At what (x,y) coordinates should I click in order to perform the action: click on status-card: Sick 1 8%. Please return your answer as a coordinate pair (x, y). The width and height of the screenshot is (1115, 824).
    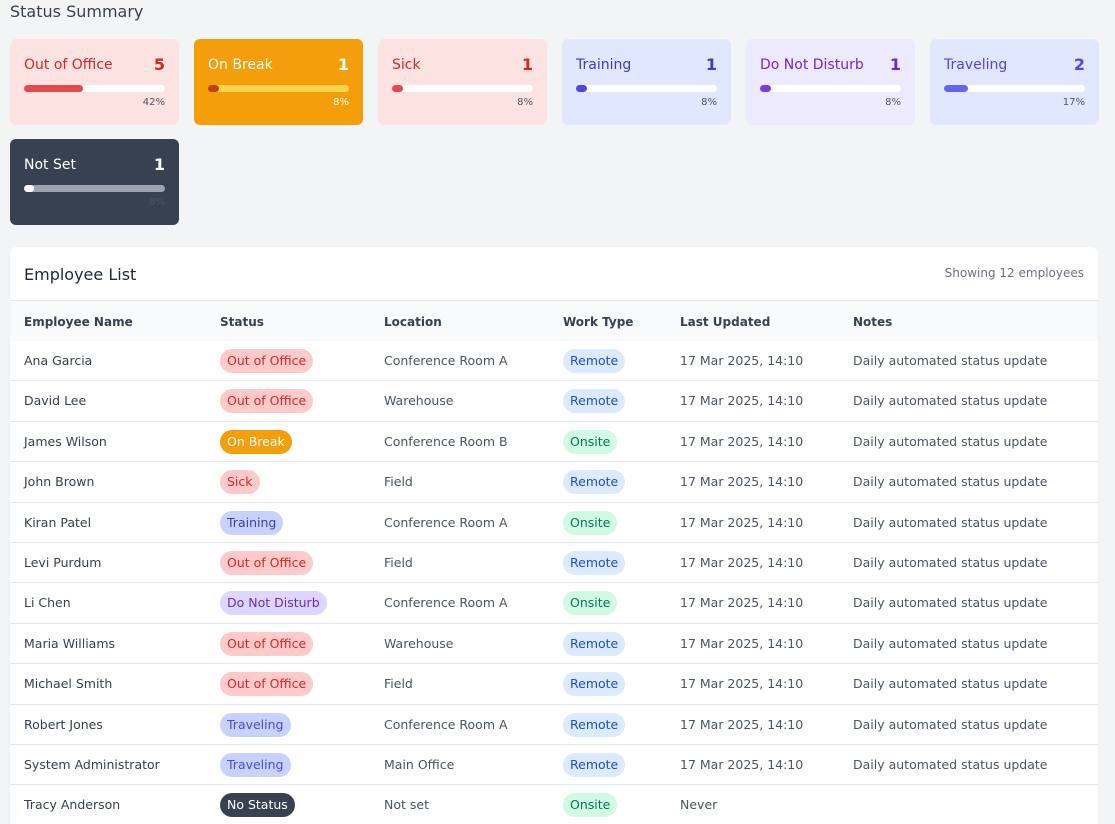
    Looking at the image, I should click on (462, 82).